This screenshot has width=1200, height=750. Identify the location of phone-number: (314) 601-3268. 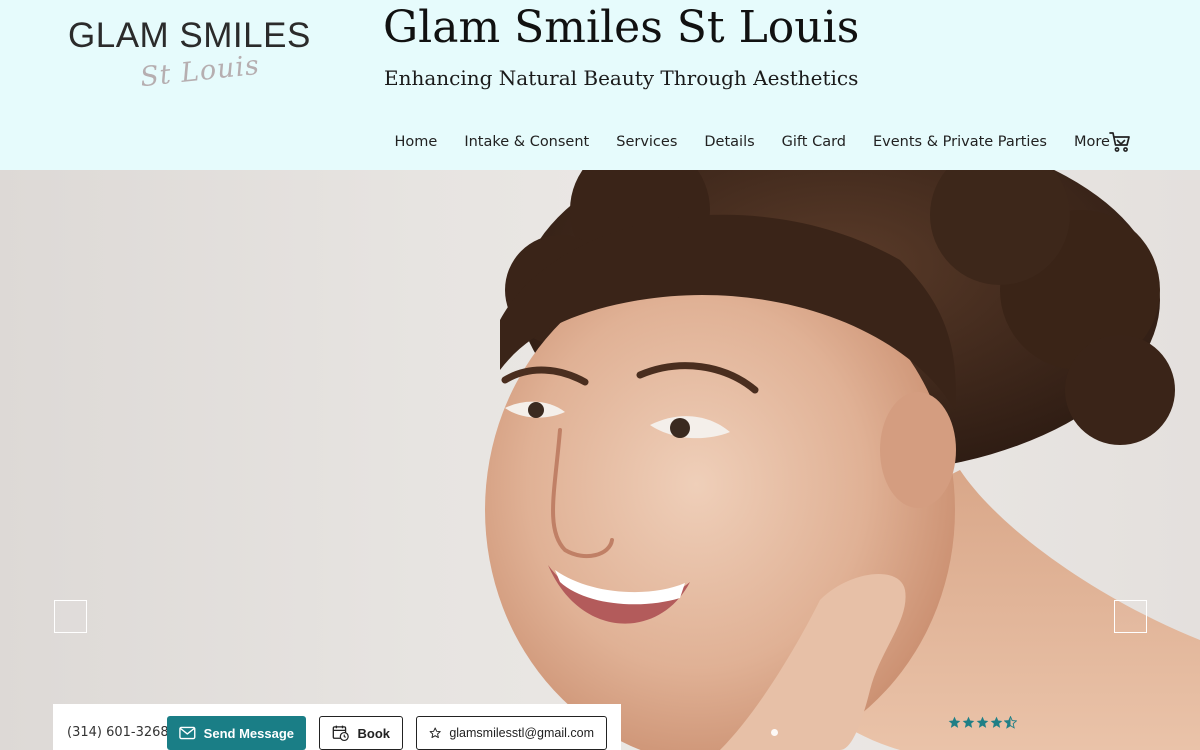
(118, 732).